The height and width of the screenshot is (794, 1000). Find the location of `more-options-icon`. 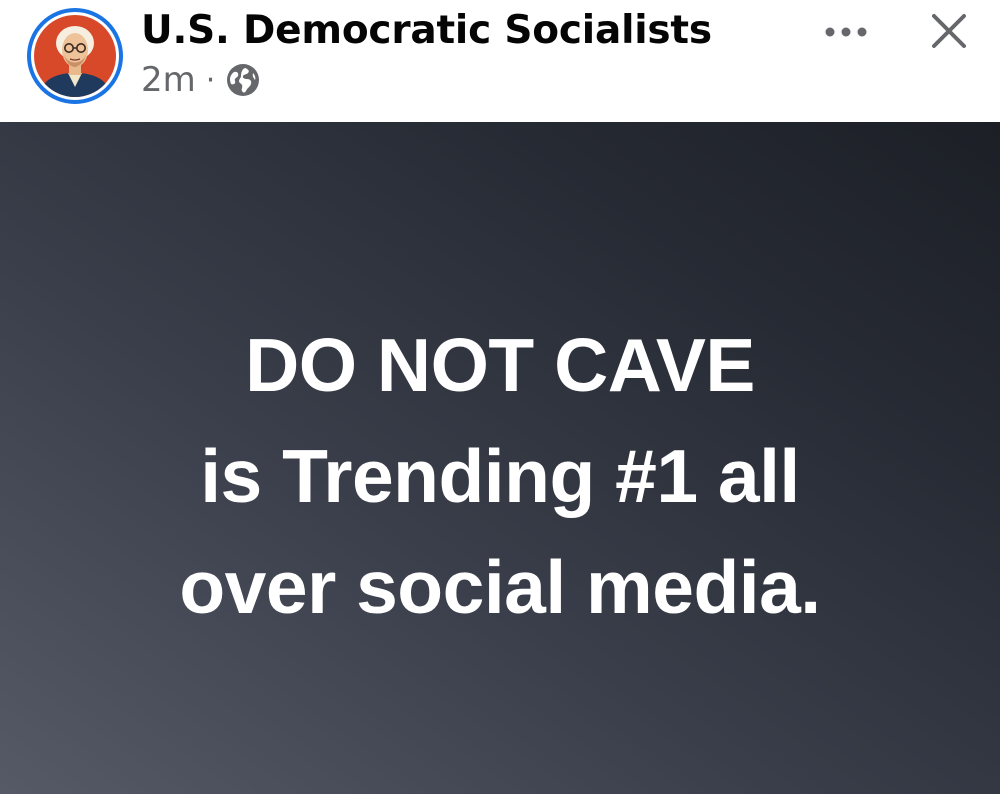

more-options-icon is located at coordinates (846, 32).